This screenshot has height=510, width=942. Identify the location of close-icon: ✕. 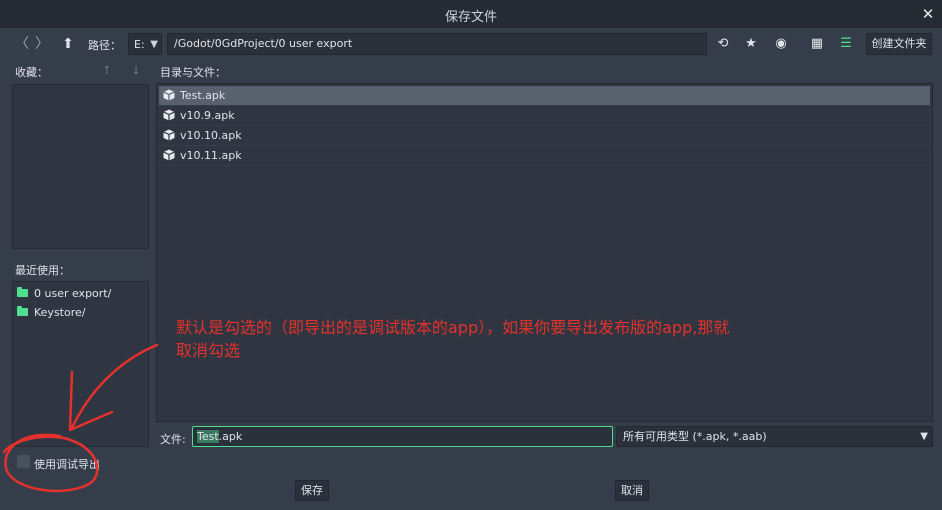
(928, 14).